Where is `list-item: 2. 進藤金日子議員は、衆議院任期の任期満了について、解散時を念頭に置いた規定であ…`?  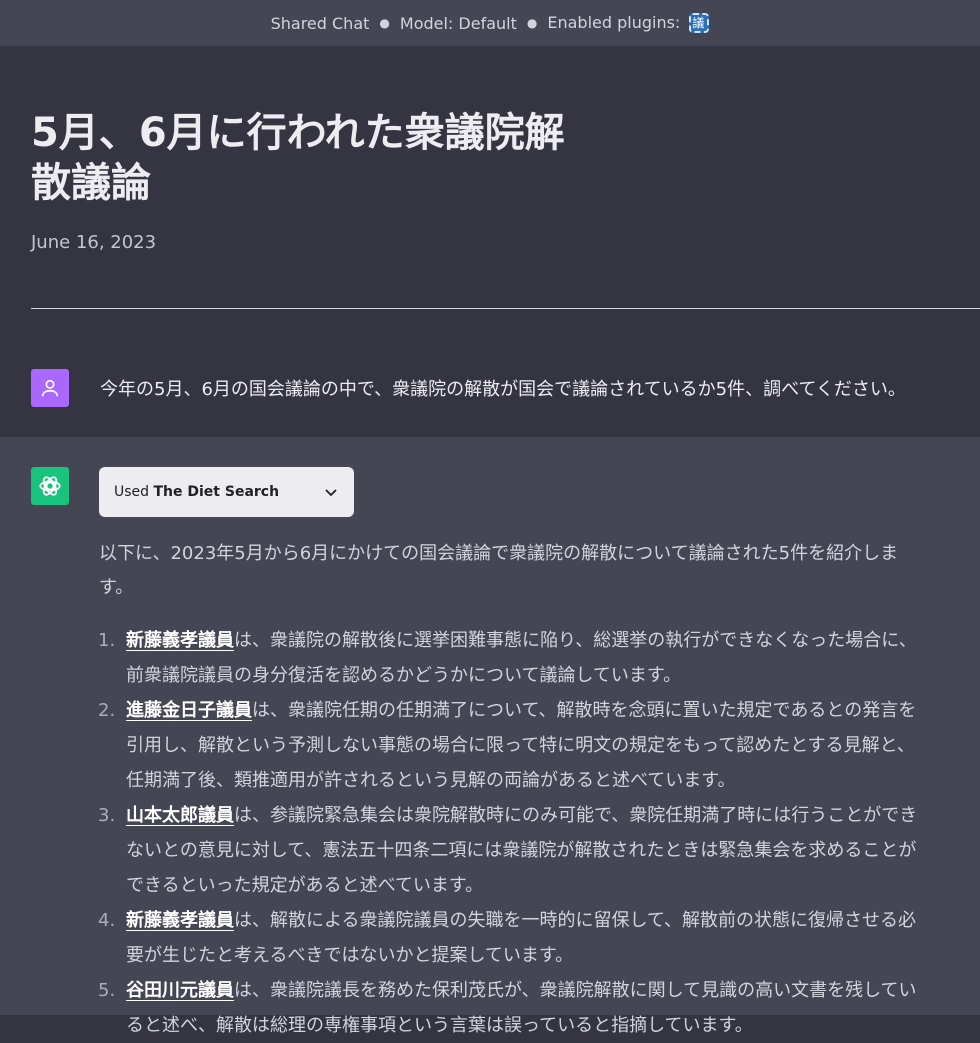 list-item: 2. 進藤金日子議員は、衆議院任期の任期満了について、解散時を念頭に置いた規定であ… is located at coordinates (508, 745).